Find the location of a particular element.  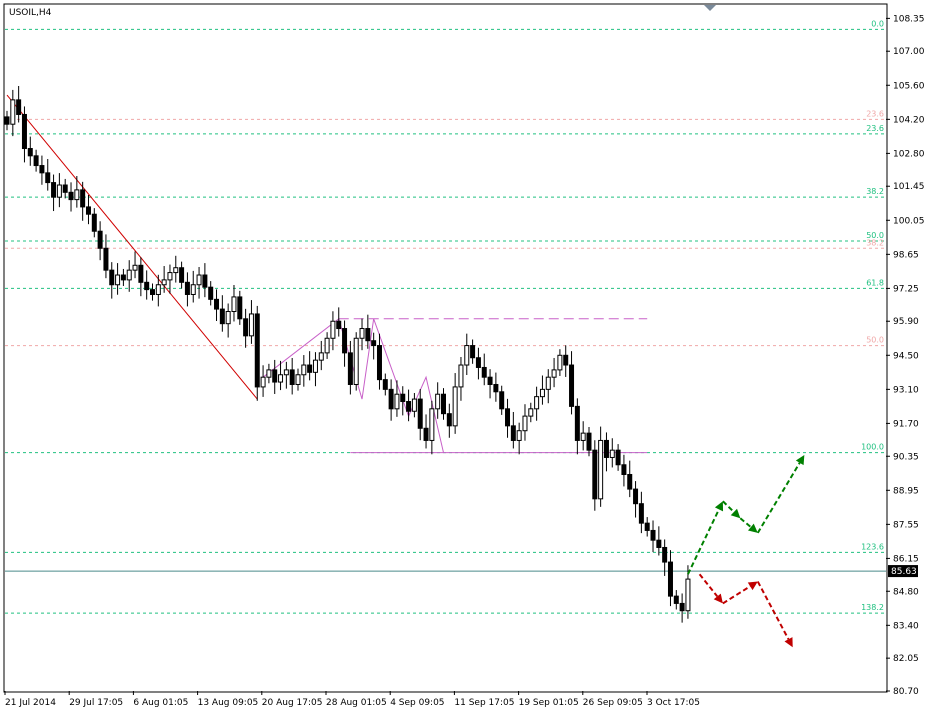

price-tick-label: 88.95 is located at coordinates (906, 491).